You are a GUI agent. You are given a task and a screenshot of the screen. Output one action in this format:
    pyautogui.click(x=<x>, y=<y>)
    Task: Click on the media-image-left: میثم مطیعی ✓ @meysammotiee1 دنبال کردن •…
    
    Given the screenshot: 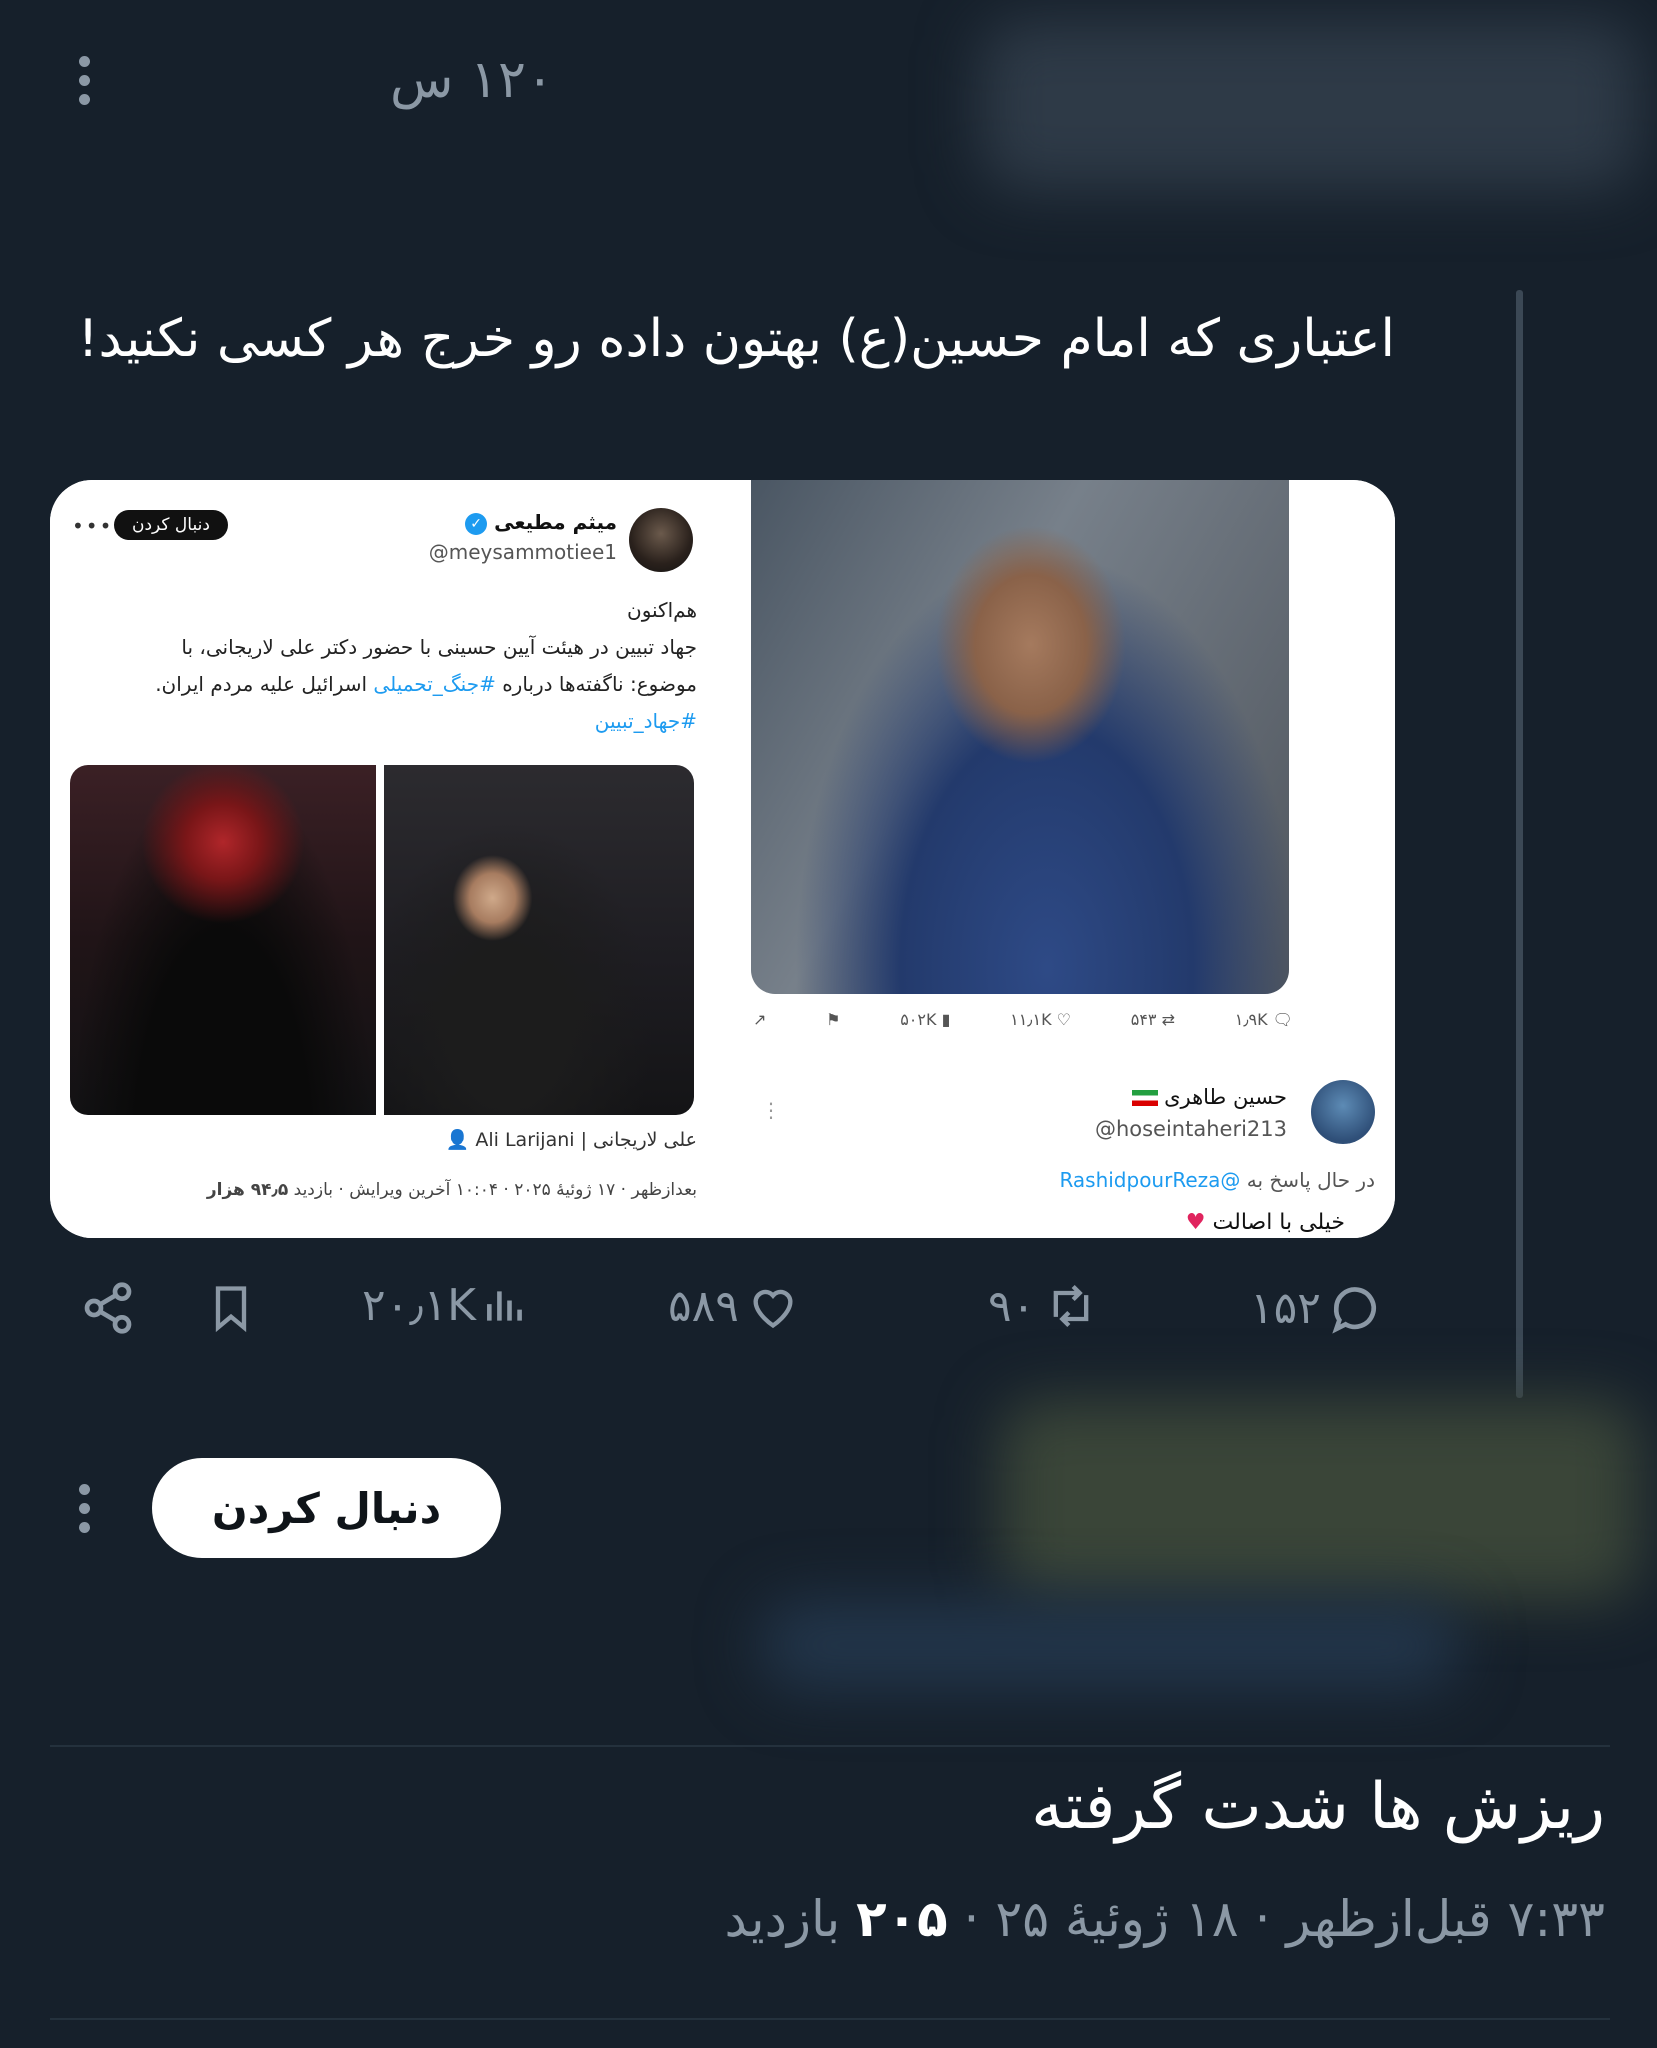 What is the action you would take?
    pyautogui.click(x=381, y=859)
    